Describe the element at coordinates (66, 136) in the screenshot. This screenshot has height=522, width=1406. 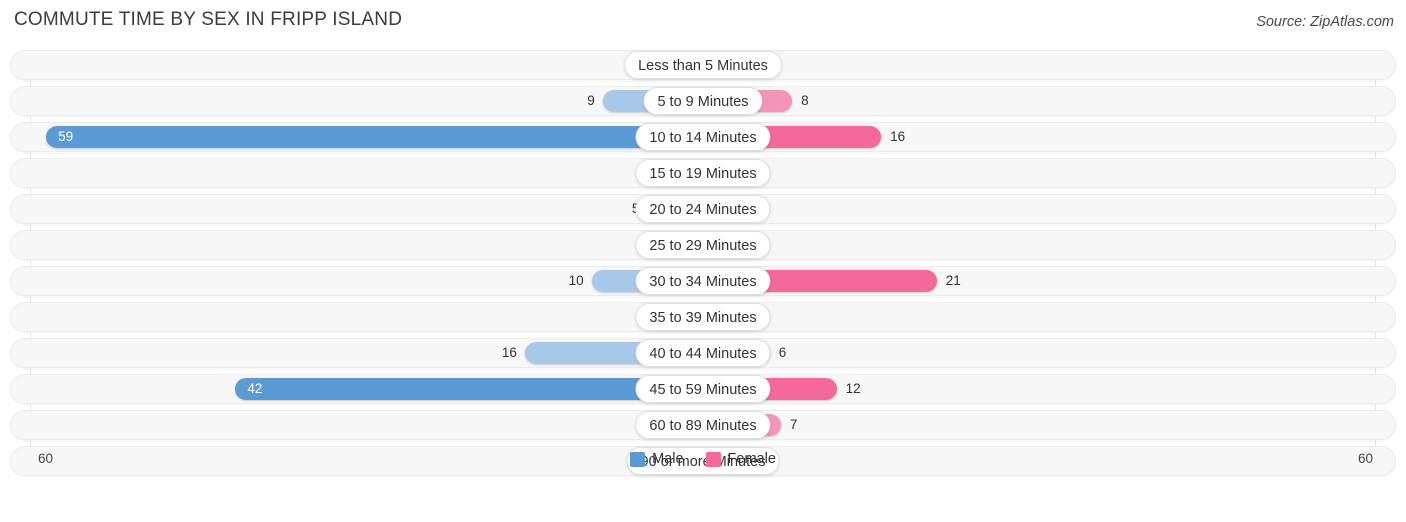
I see `bar-value-male: 59` at that location.